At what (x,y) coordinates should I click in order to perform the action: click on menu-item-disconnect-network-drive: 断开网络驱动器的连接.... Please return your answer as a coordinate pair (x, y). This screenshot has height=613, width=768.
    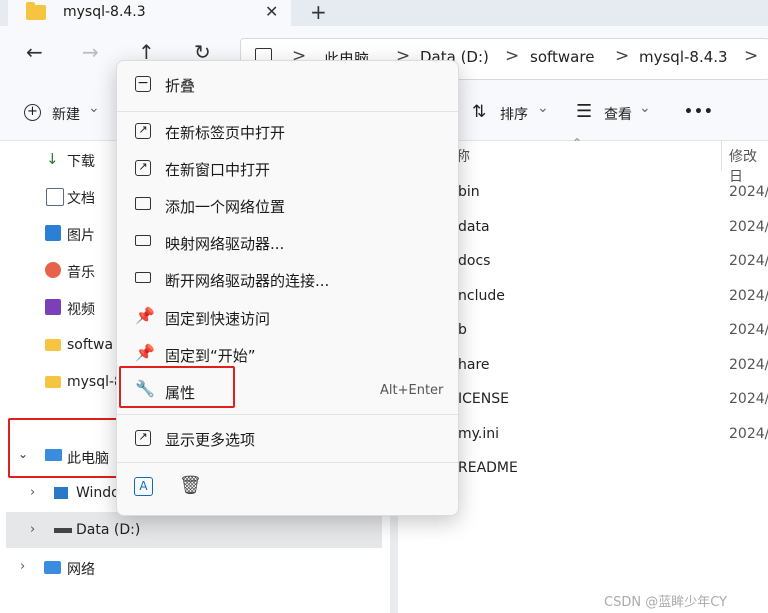
    Looking at the image, I should click on (247, 280).